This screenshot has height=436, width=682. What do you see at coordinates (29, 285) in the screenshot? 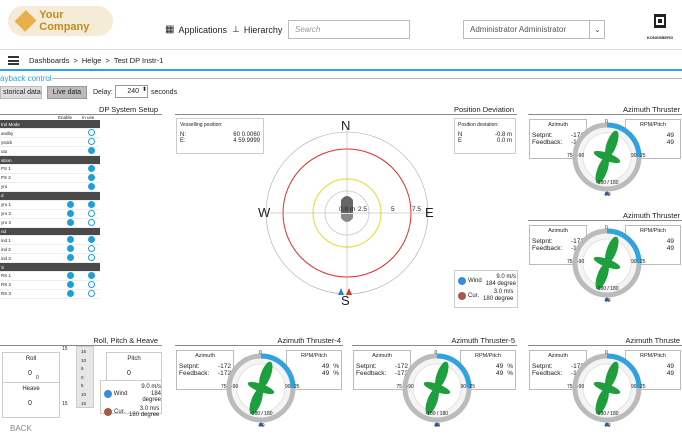
I see `dp-row-label: RS 2` at bounding box center [29, 285].